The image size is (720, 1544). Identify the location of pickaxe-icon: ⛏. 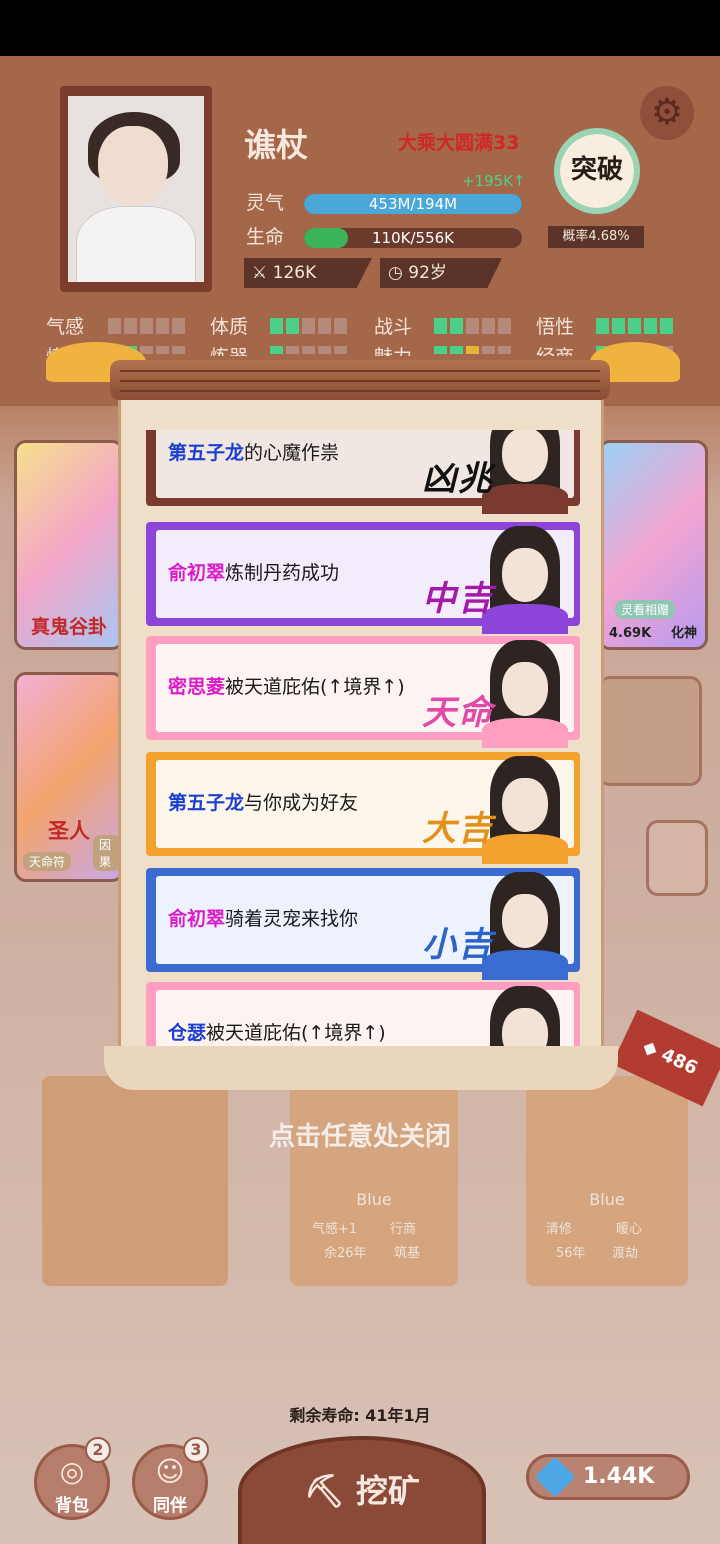
(324, 1491).